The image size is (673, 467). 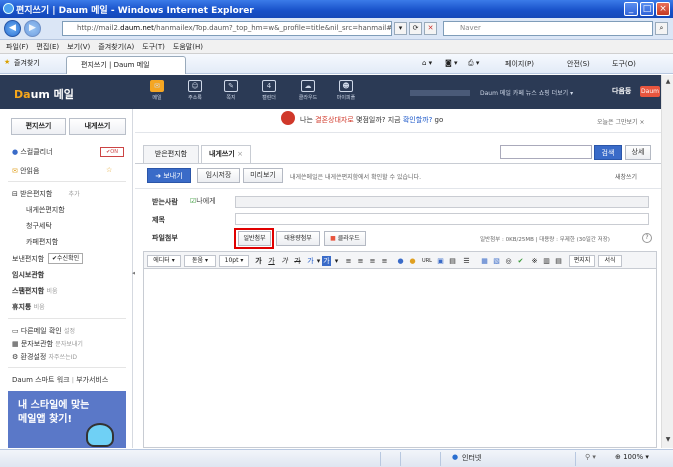 I want to click on refresh-icon: ⟳, so click(x=415, y=28).